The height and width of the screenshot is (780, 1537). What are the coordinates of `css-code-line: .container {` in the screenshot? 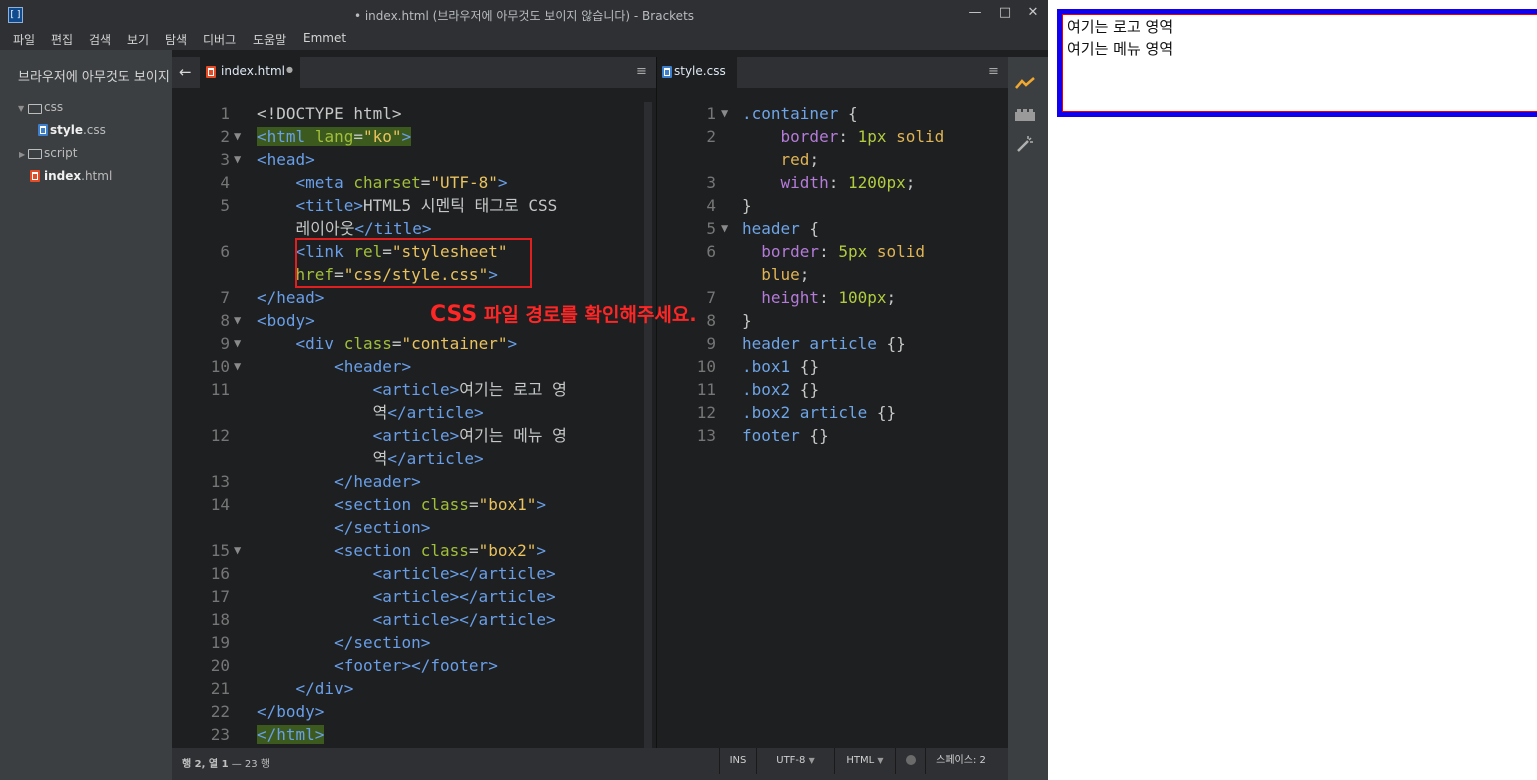 It's located at (800, 113).